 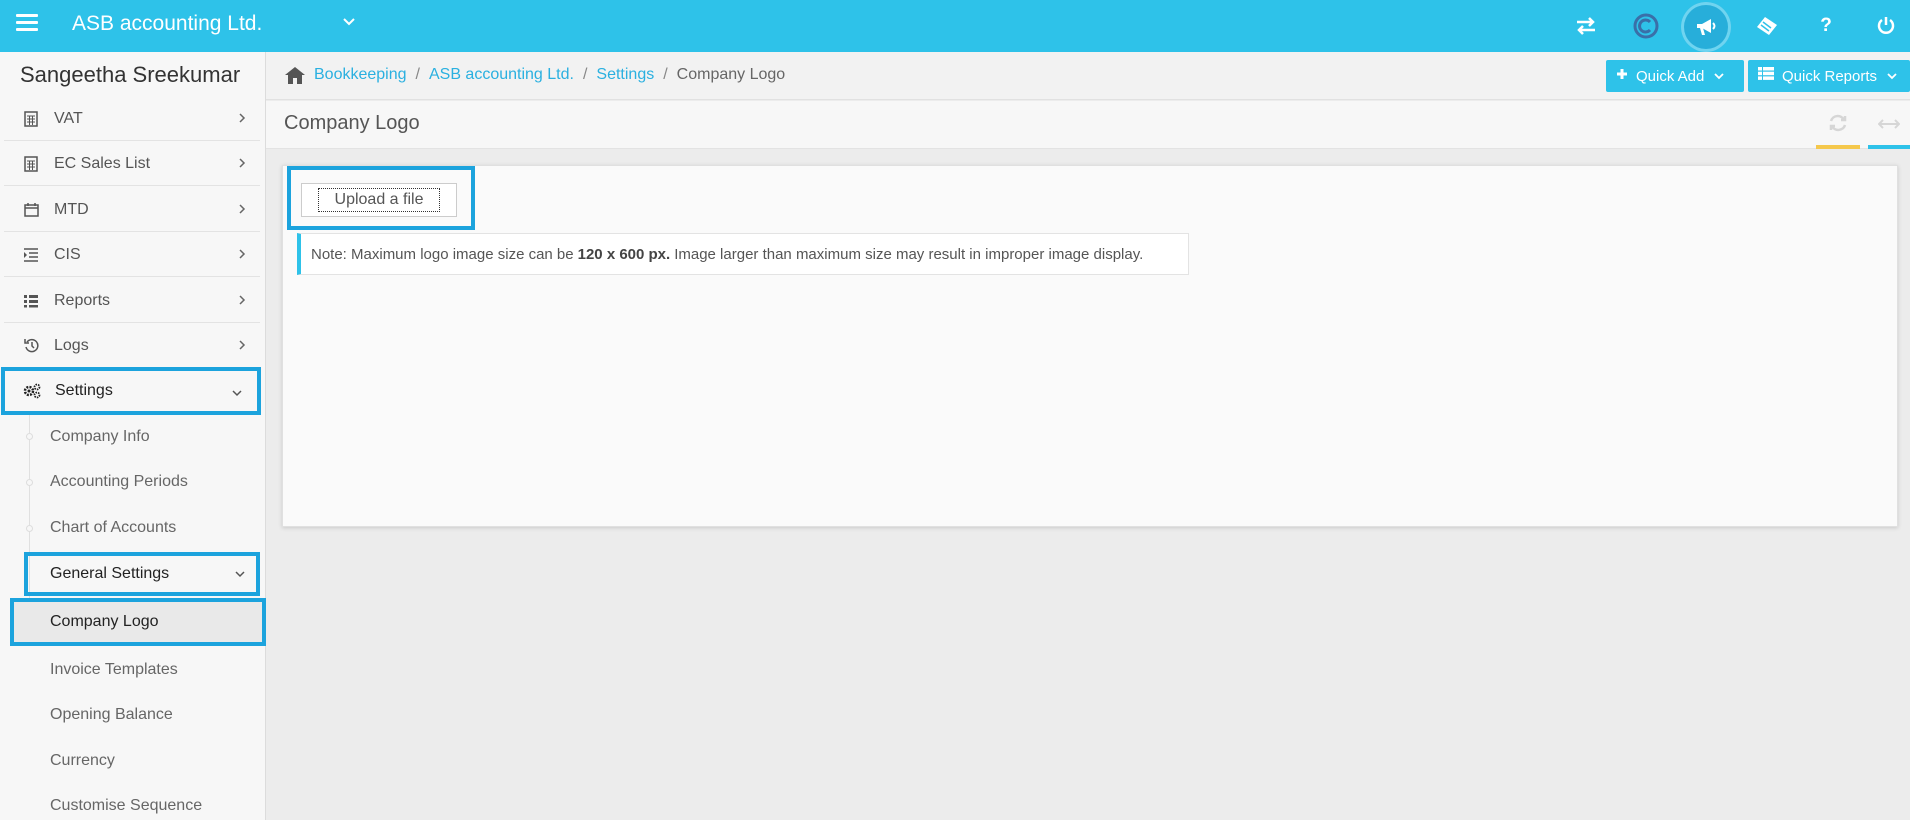 I want to click on upload-file-label: Upload a file, so click(x=379, y=200).